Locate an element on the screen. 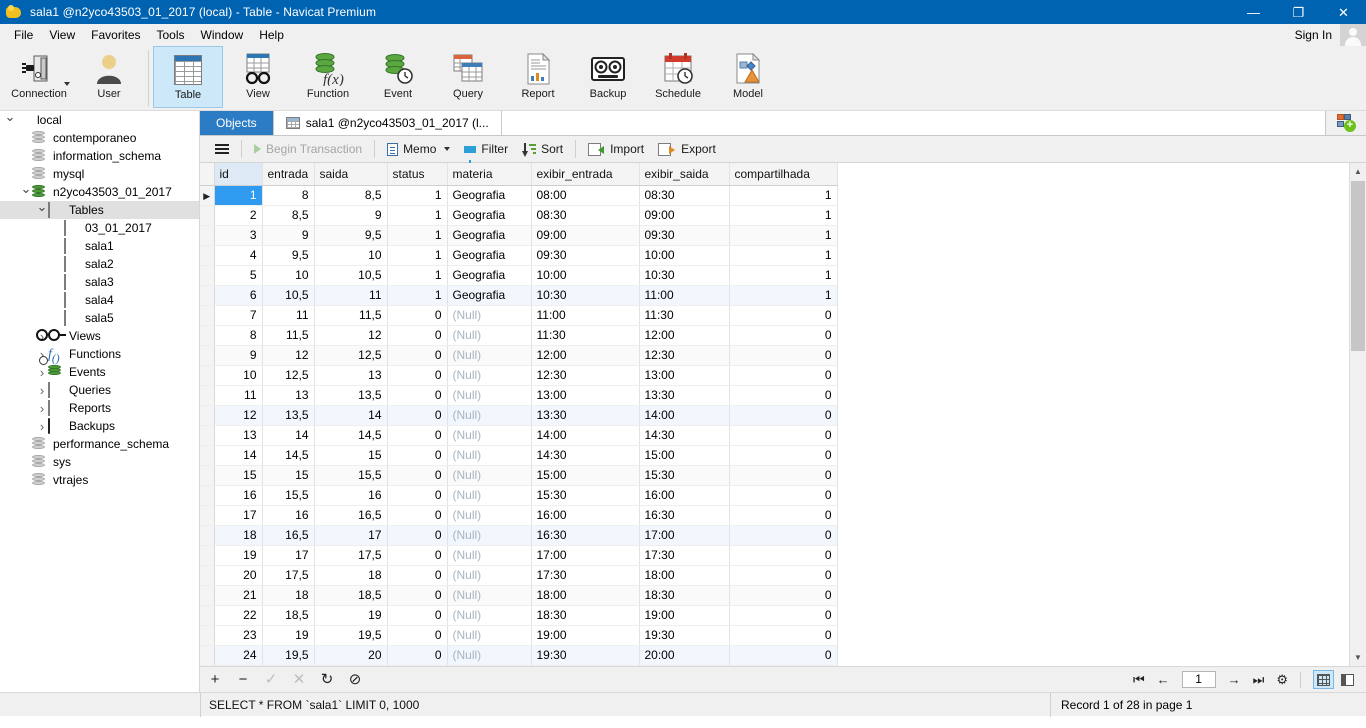  cell-exibir_entrada: 10:30 is located at coordinates (585, 295).